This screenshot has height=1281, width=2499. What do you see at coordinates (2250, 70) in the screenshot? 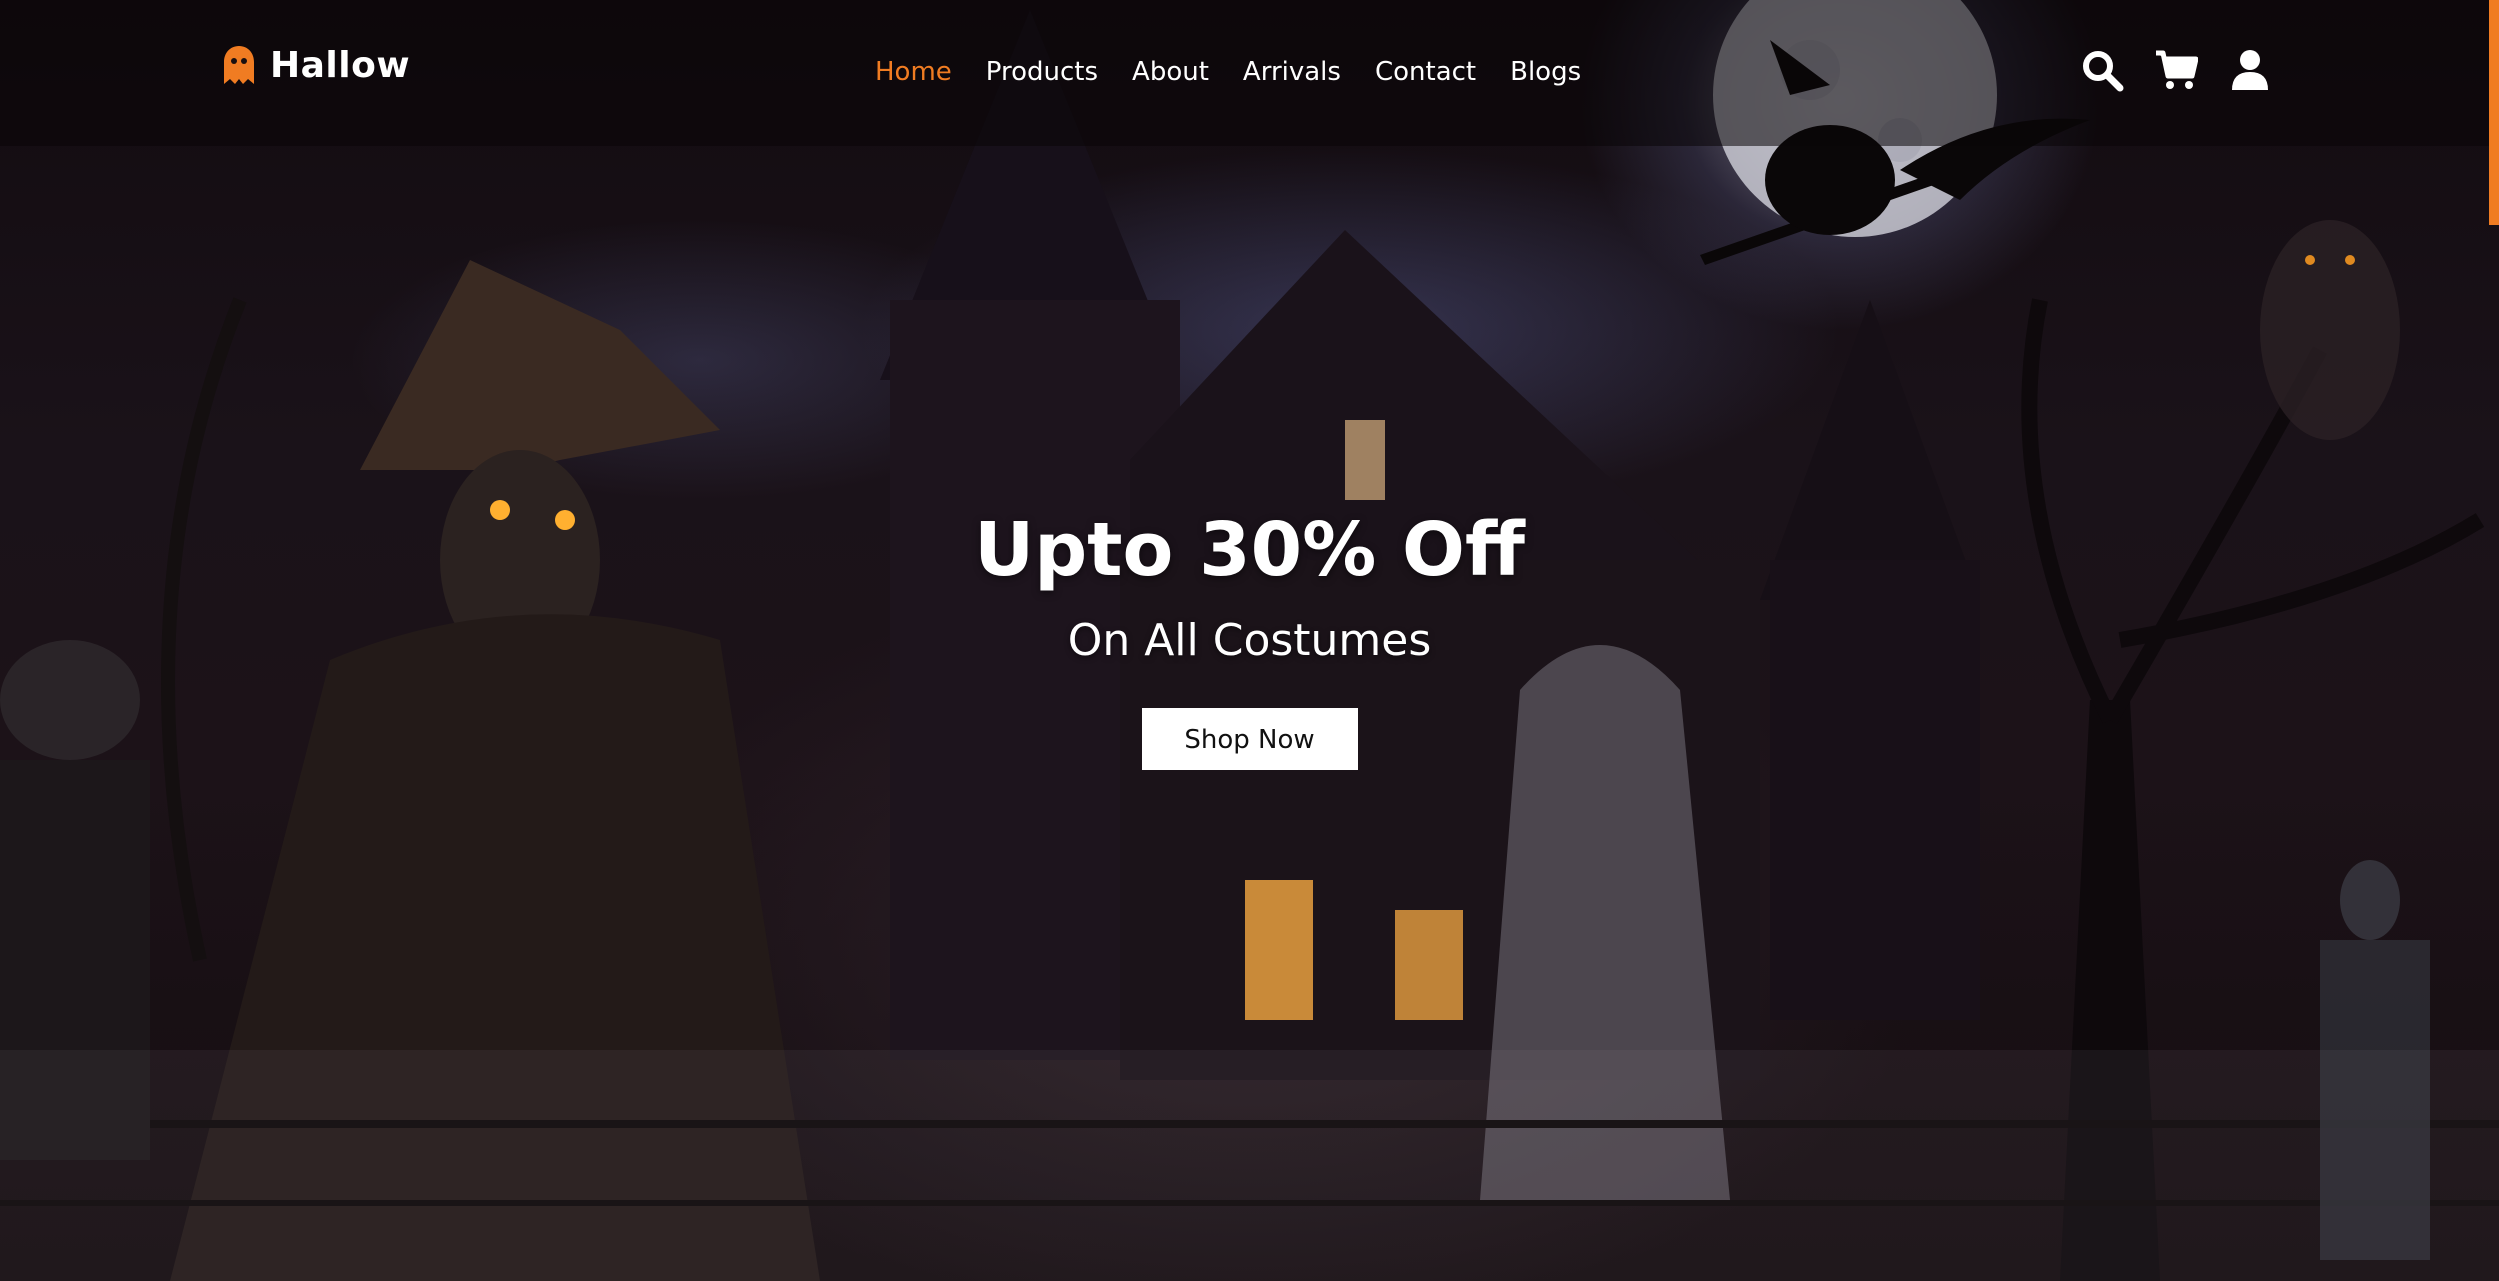
I see `user-icon` at bounding box center [2250, 70].